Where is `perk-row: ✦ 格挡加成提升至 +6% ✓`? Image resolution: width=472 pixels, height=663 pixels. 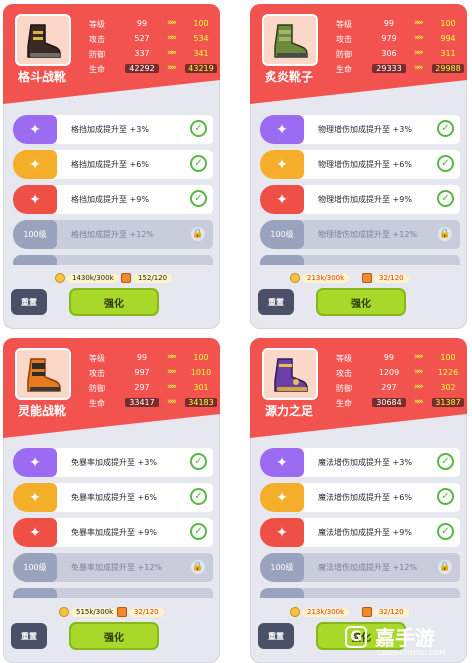 perk-row: ✦ 格挡加成提升至 +6% ✓ is located at coordinates (113, 164).